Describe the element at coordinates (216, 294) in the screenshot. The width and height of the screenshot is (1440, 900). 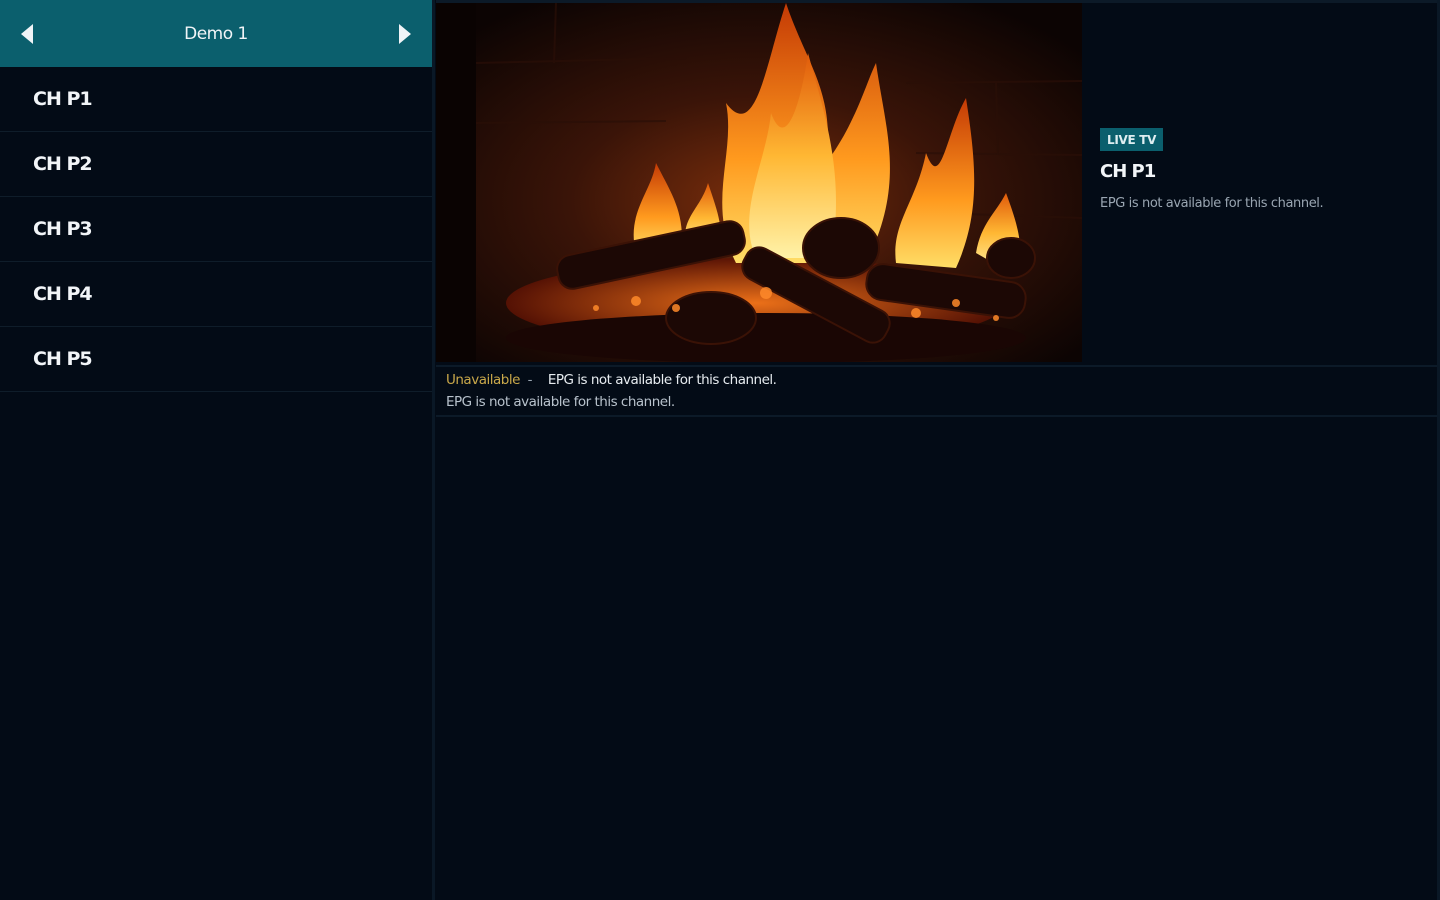
I see `channel-item-ch-p4: CH P4` at that location.